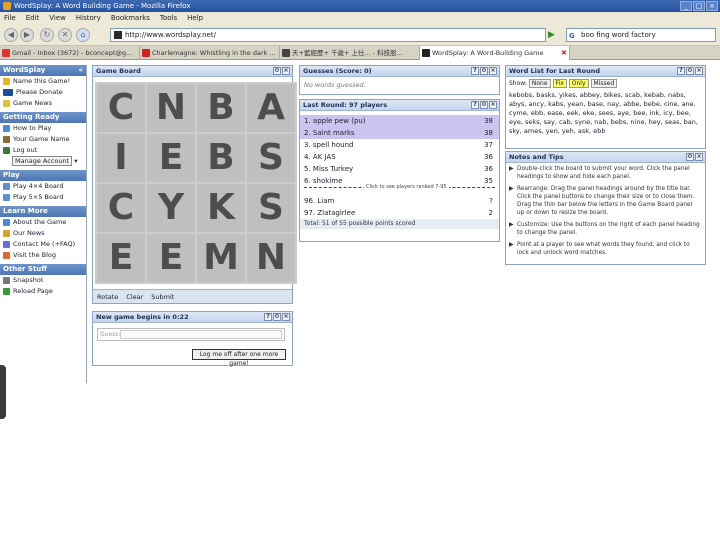  What do you see at coordinates (641, 35) in the screenshot?
I see `search-bar: G boo fing word factory` at bounding box center [641, 35].